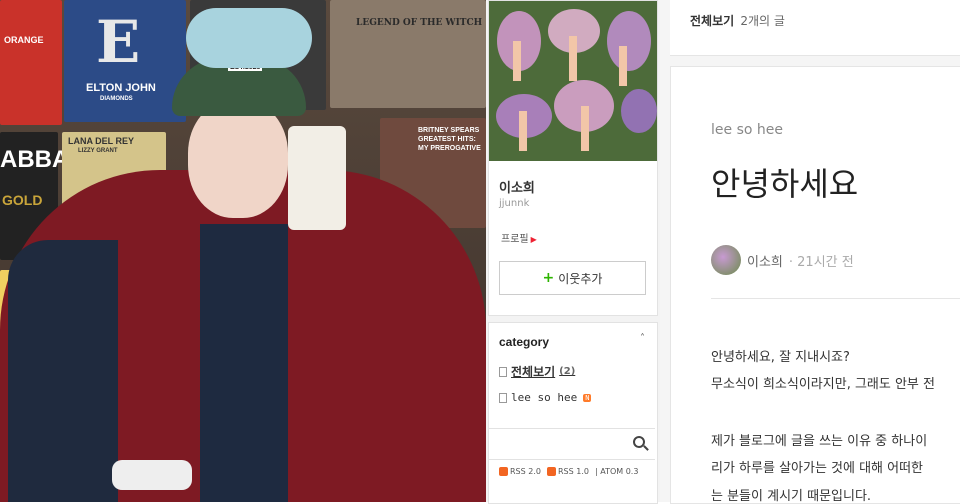  I want to click on record-elton-artist: ELTON JOHN, so click(121, 88).